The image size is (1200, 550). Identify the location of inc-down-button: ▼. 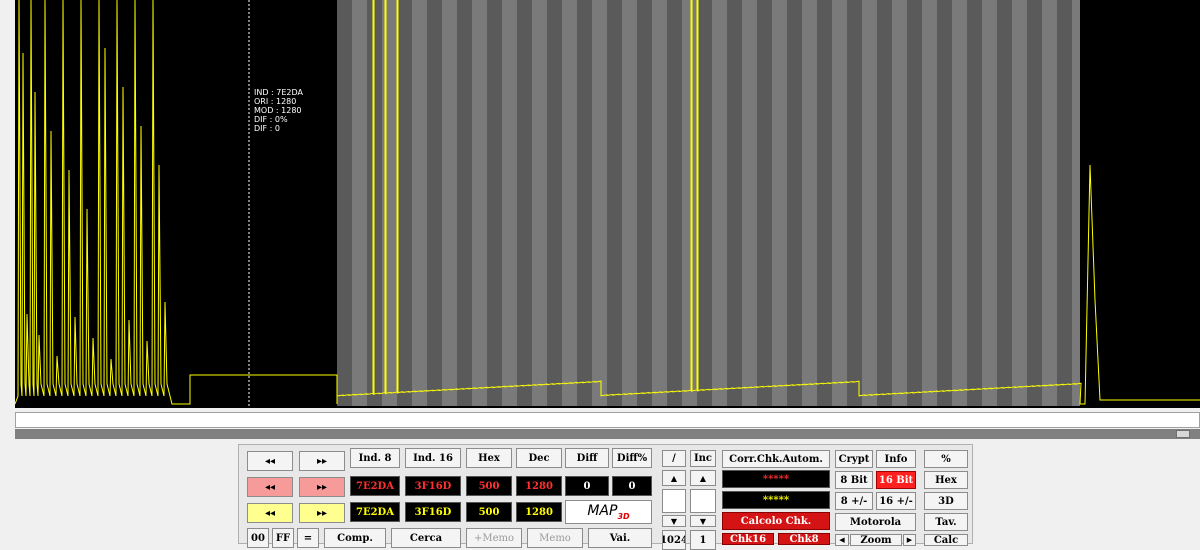
(703, 521).